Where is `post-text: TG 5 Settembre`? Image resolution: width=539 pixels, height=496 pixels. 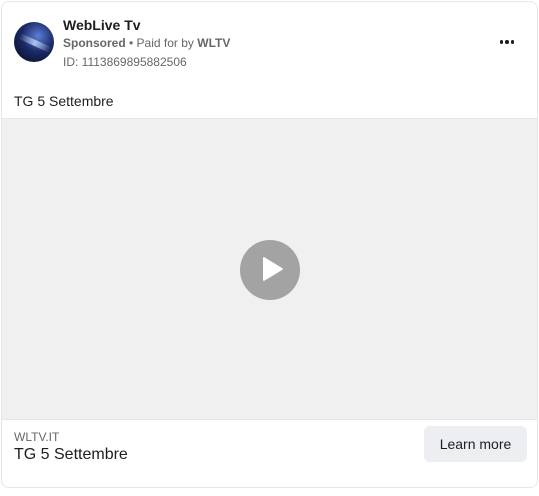 post-text: TG 5 Settembre is located at coordinates (64, 101).